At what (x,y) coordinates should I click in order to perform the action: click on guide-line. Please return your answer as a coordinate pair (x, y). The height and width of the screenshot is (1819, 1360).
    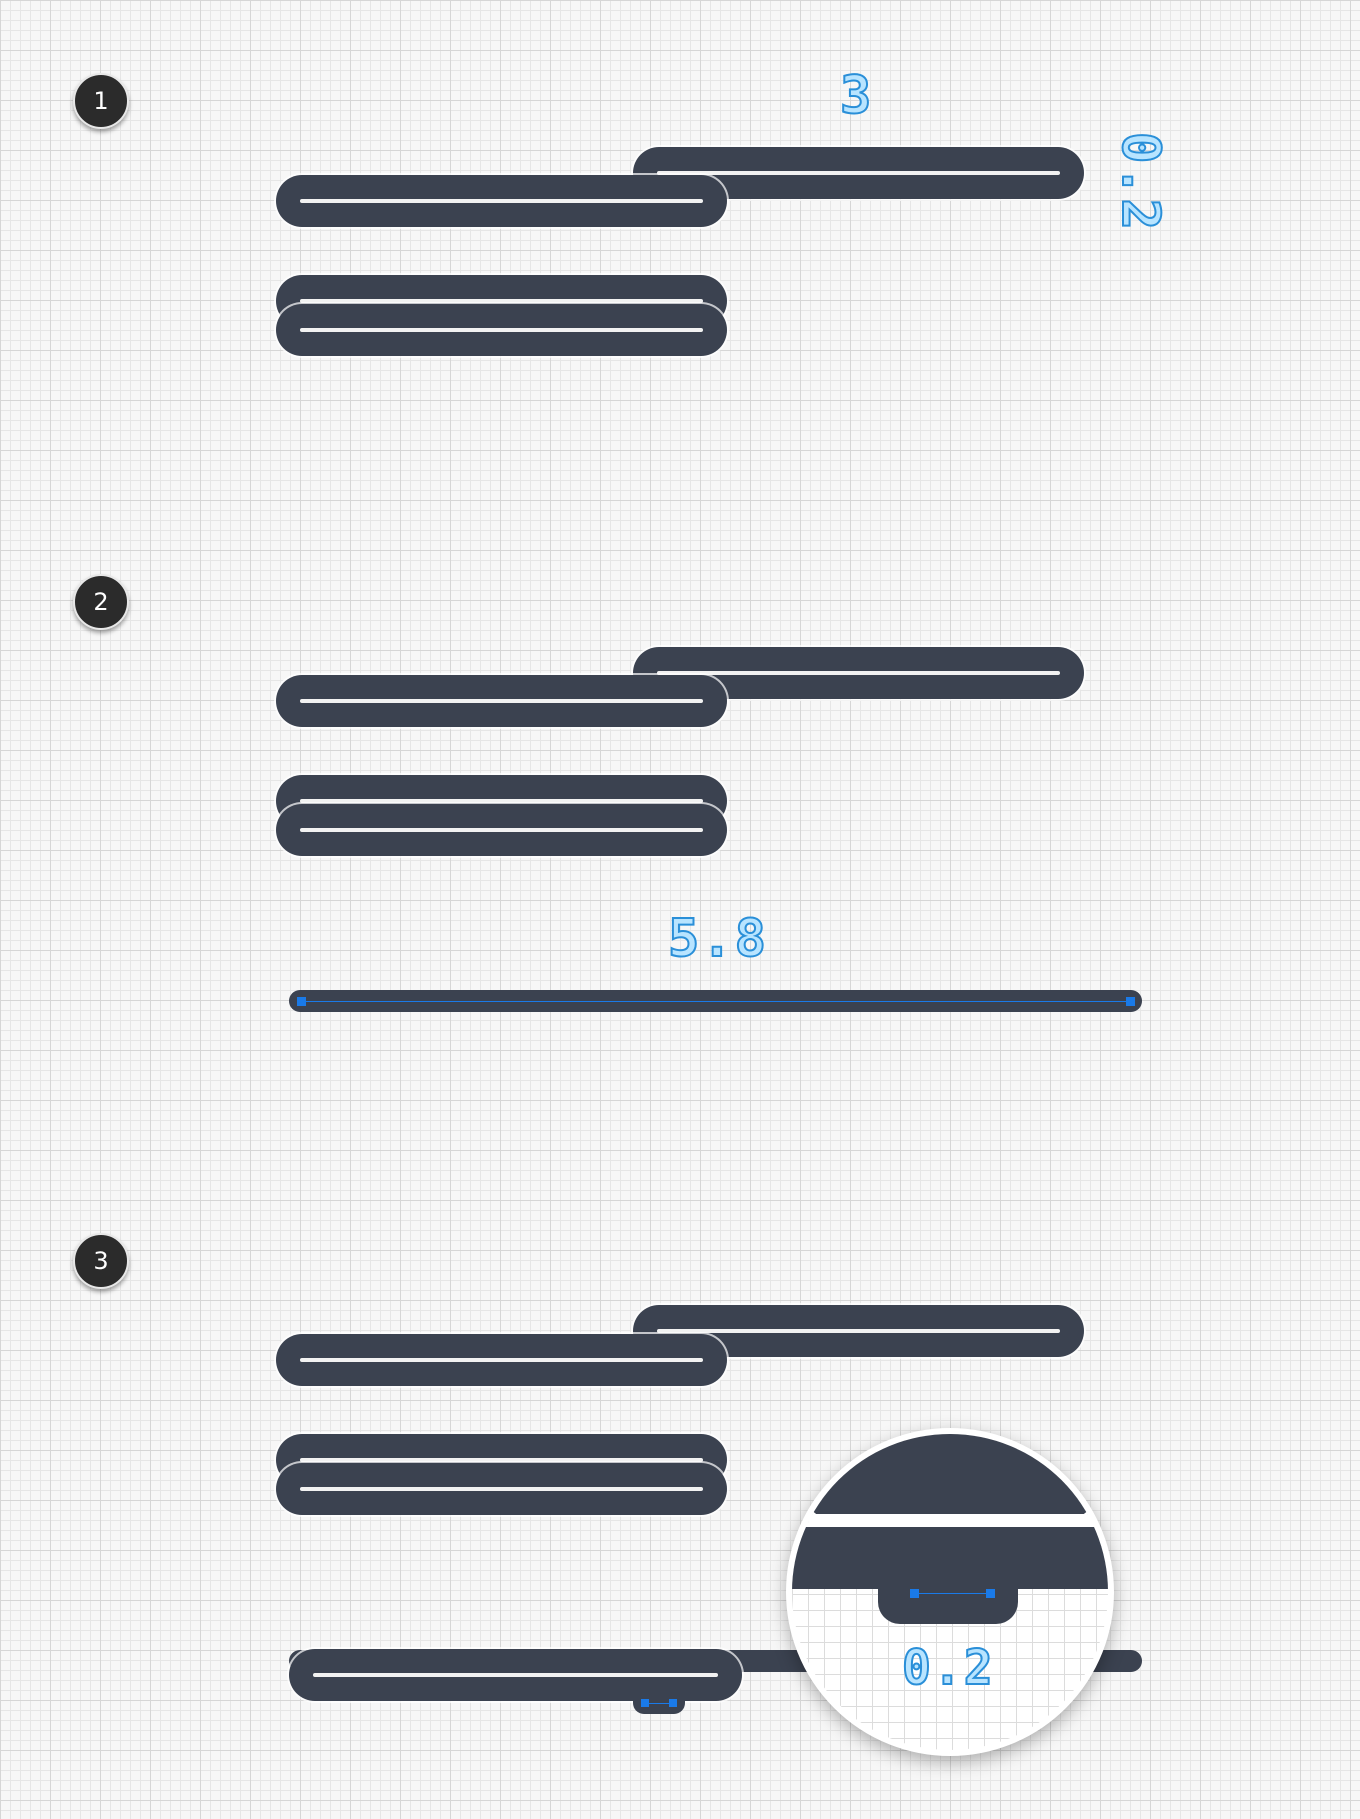
    Looking at the image, I should click on (715, 1001).